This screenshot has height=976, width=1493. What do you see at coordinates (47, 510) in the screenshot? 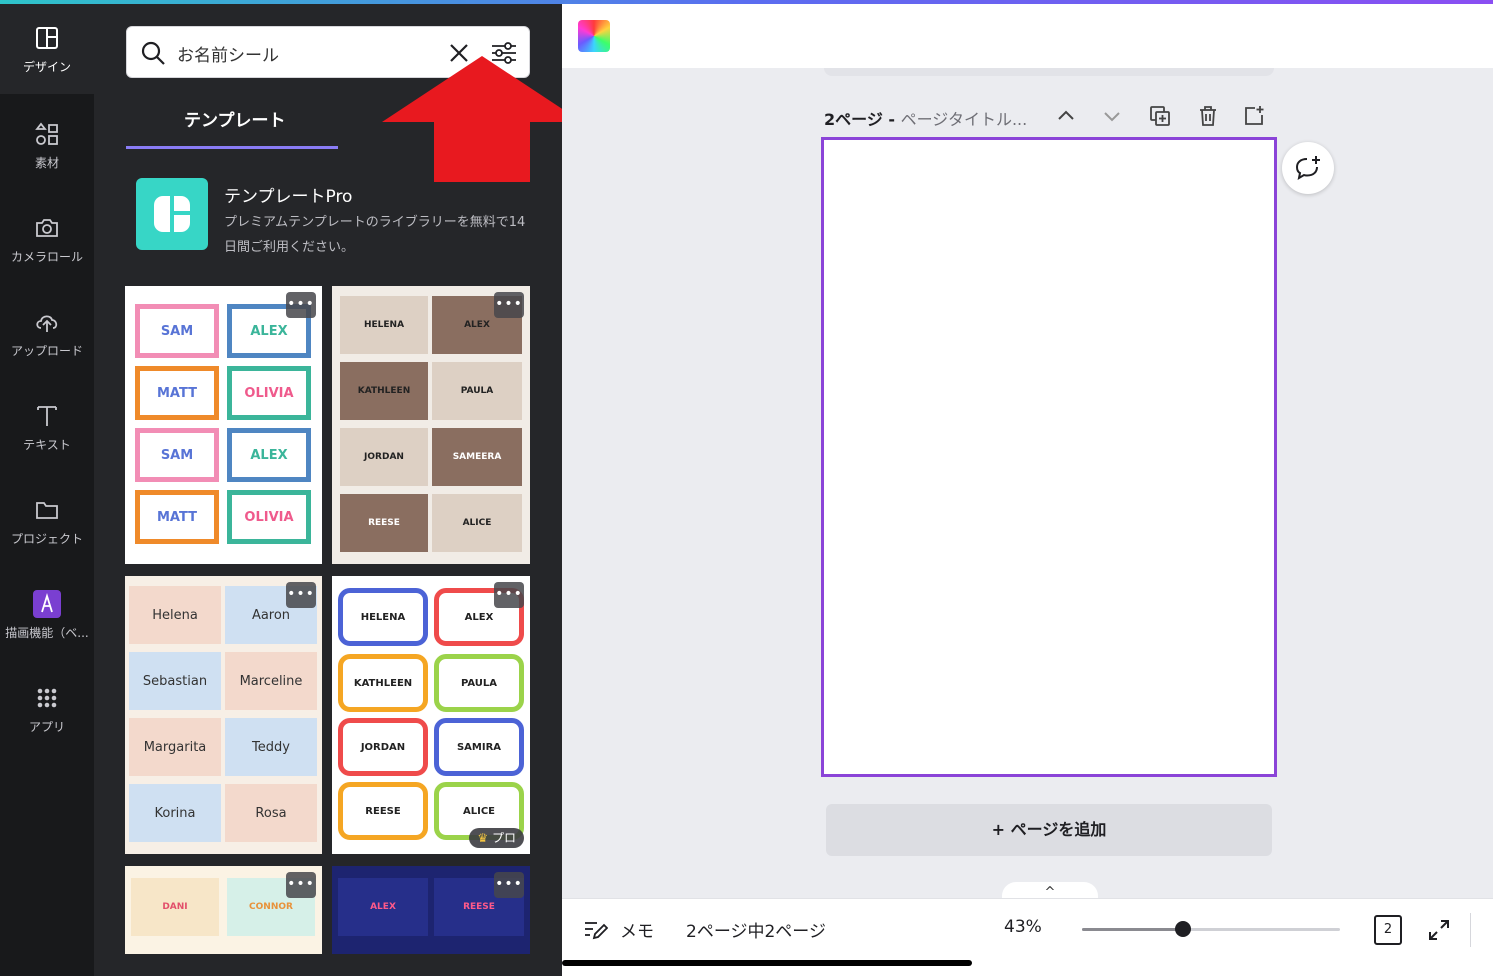
I see `folder-icon` at bounding box center [47, 510].